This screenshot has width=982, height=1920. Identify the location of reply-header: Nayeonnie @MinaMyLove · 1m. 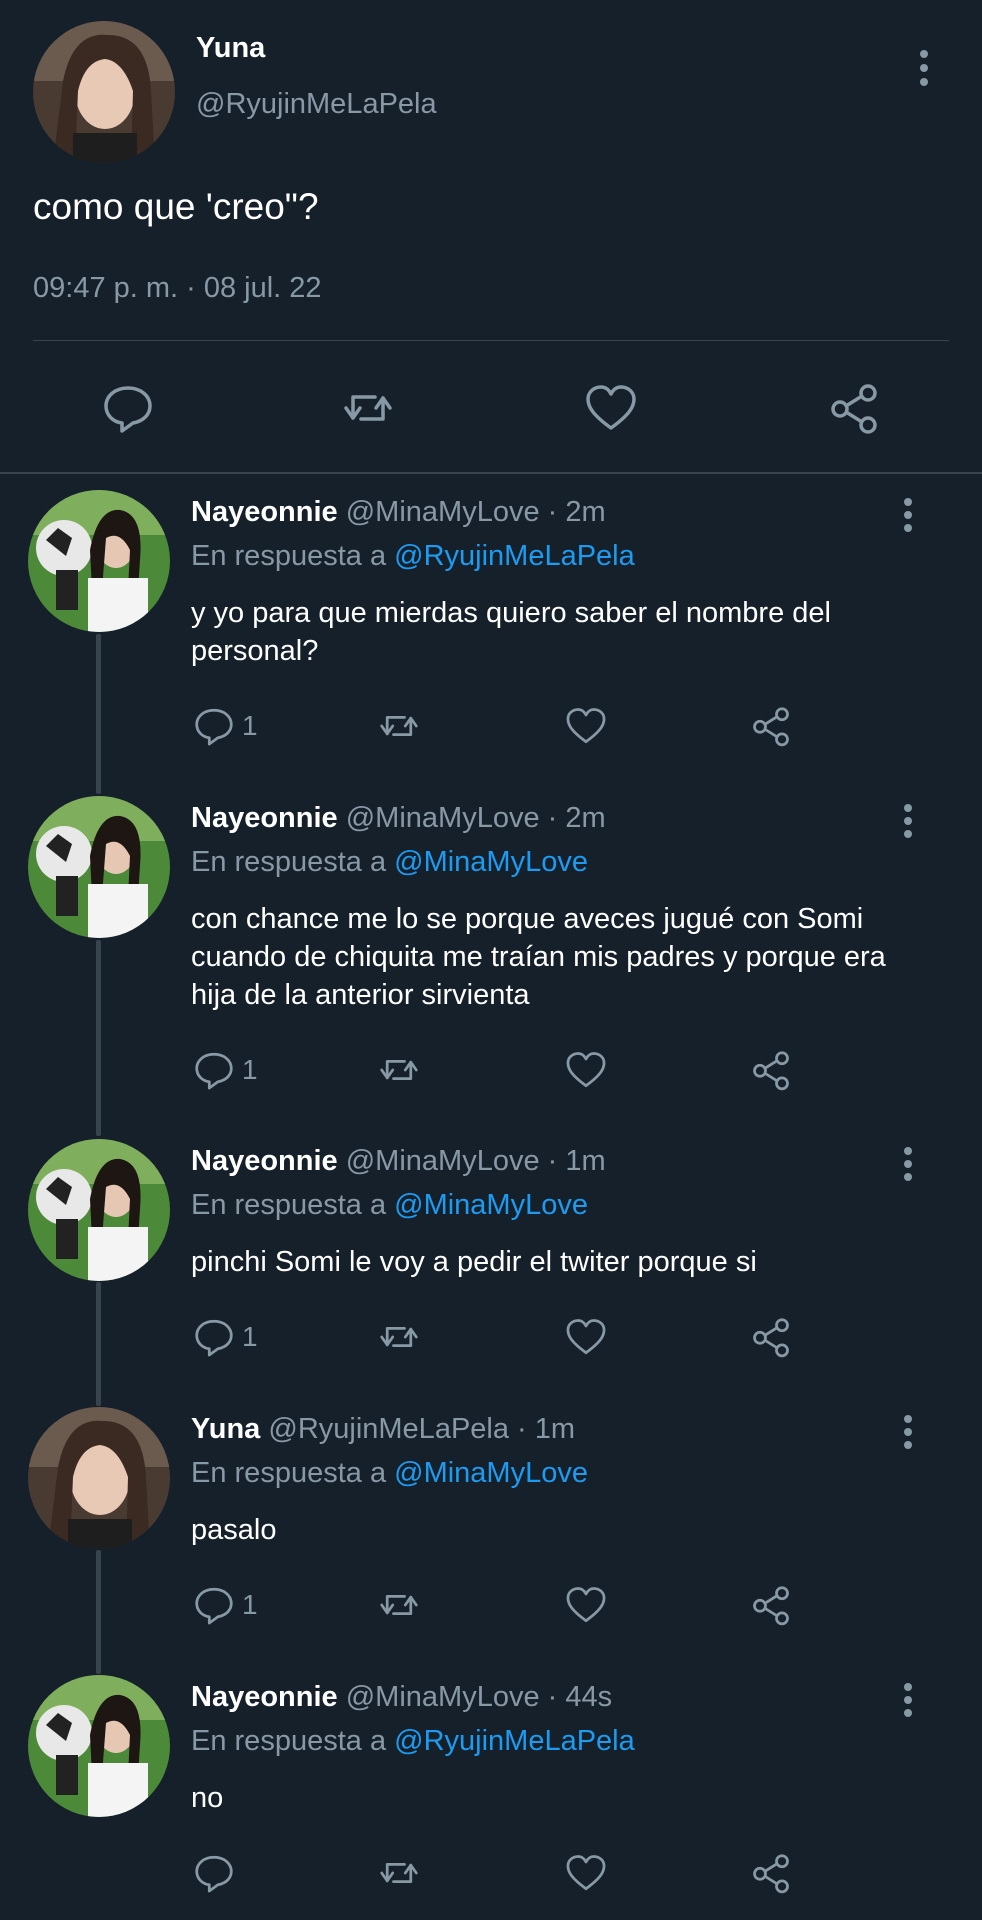
(398, 1161).